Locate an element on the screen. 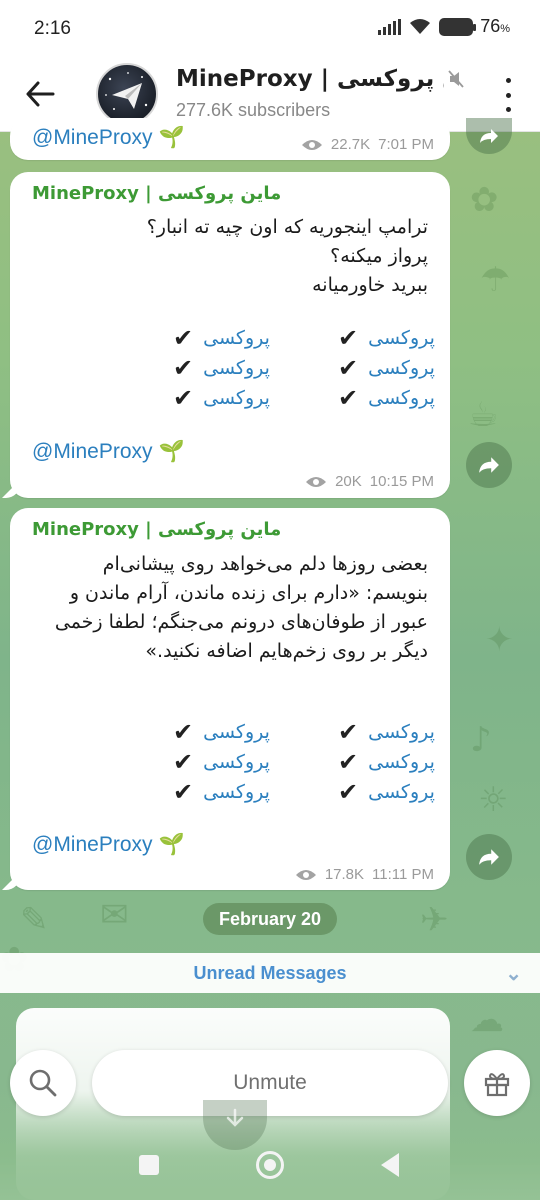 This screenshot has width=540, height=1200. status-time: 2:16 is located at coordinates (52, 28).